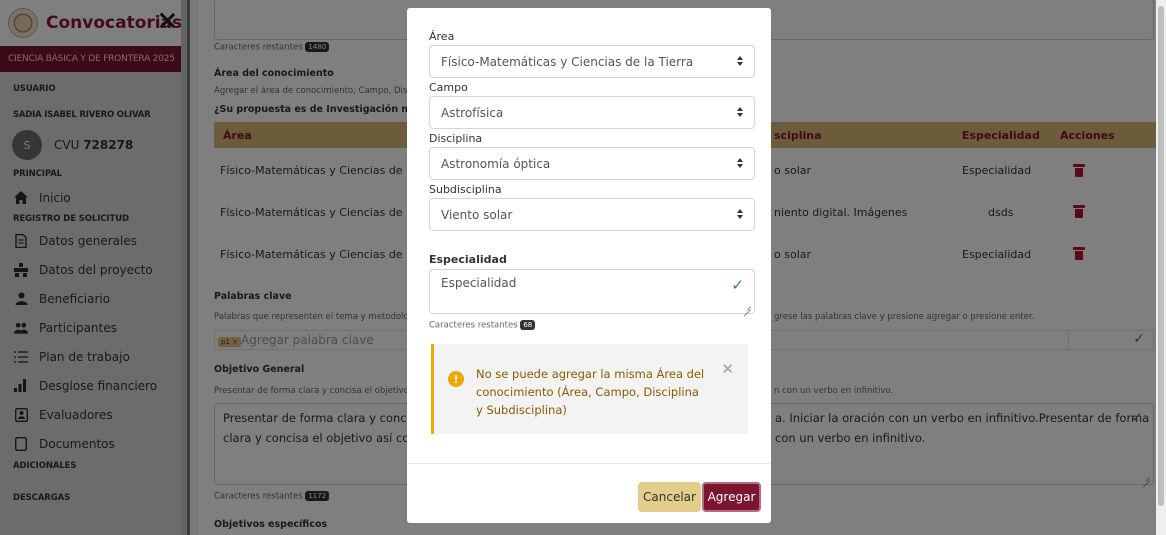  What do you see at coordinates (592, 214) in the screenshot?
I see `subdisciplina-select: Viento solar` at bounding box center [592, 214].